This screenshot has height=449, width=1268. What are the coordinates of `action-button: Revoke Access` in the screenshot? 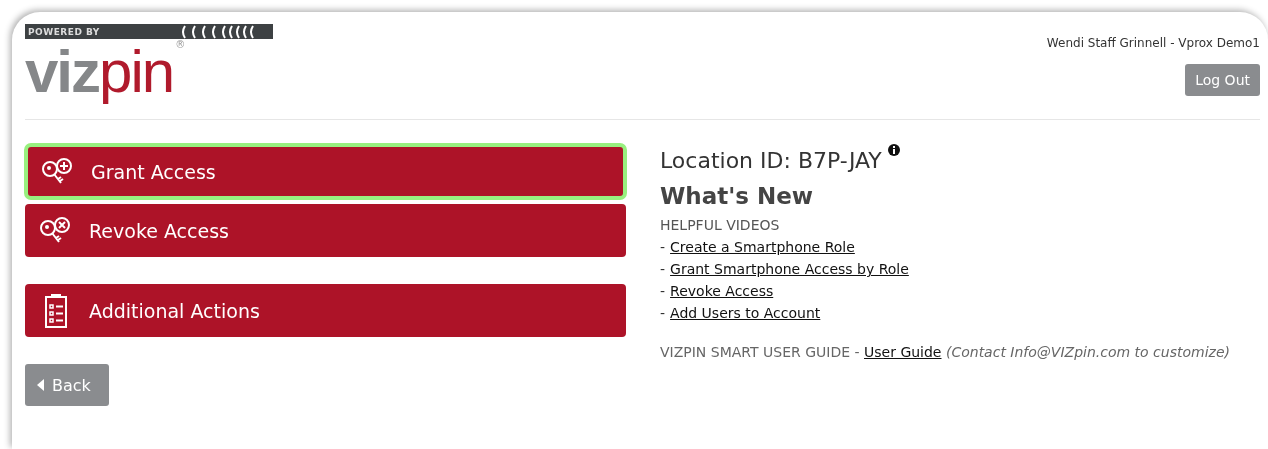 It's located at (325, 230).